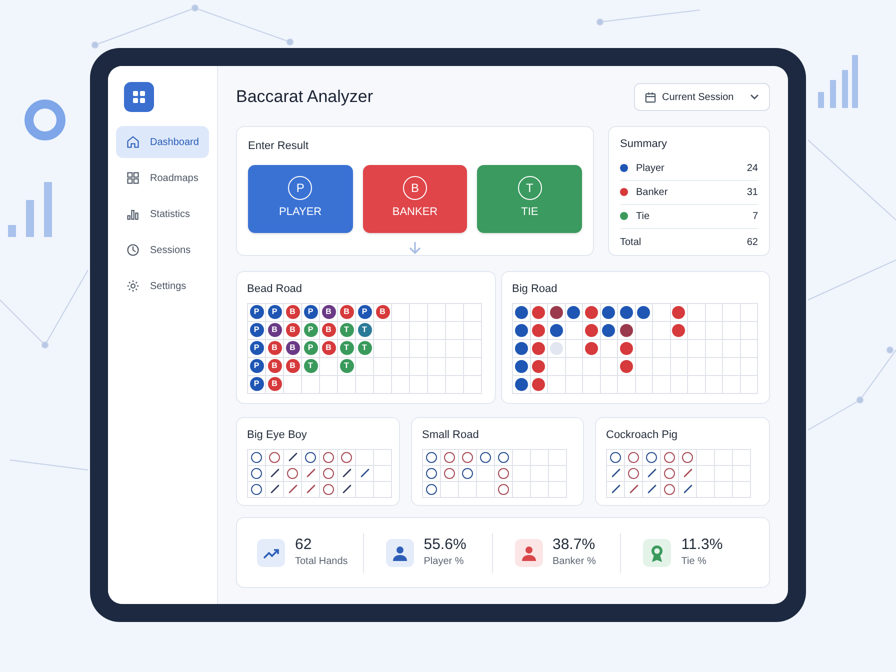  What do you see at coordinates (300, 198) in the screenshot?
I see `result-button: P PLAYER` at bounding box center [300, 198].